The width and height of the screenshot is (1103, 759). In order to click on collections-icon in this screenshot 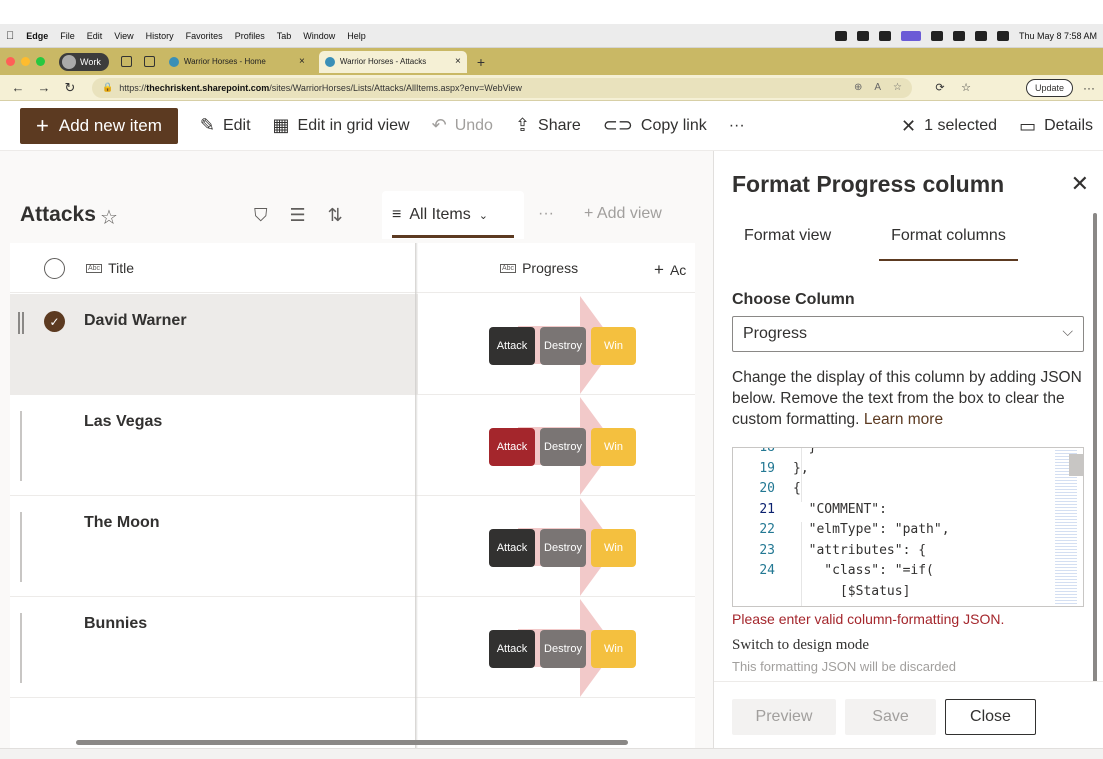, I will do `click(126, 61)`.